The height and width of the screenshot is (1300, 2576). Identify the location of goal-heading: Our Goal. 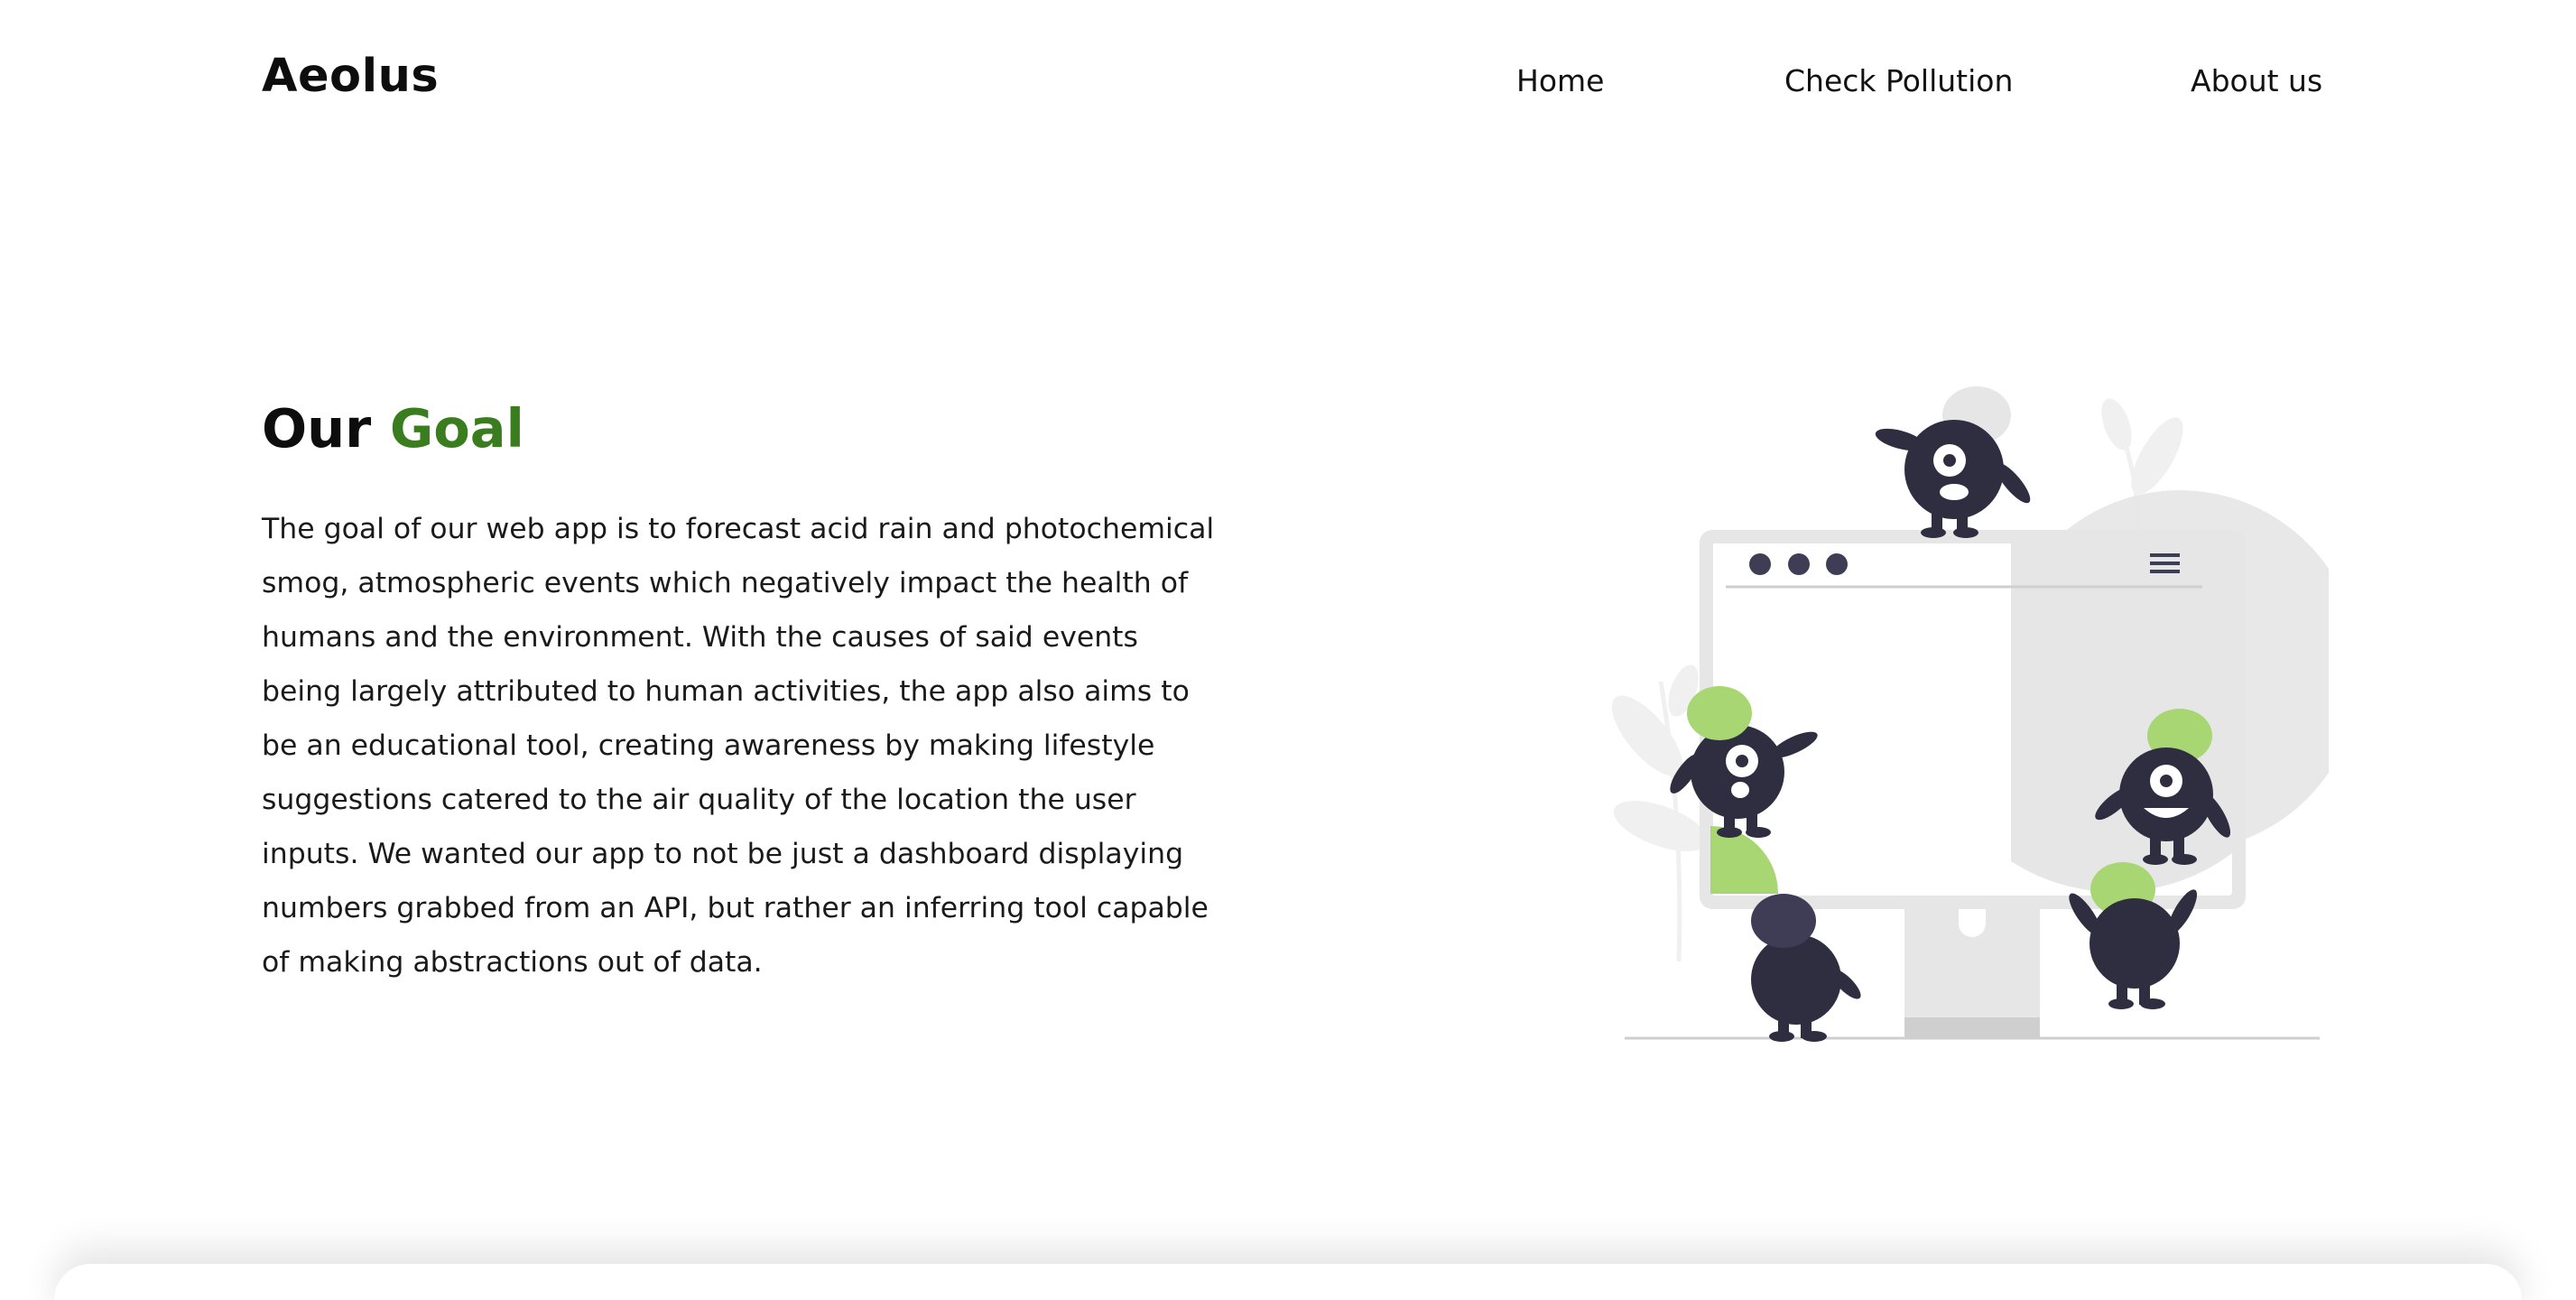
(393, 429).